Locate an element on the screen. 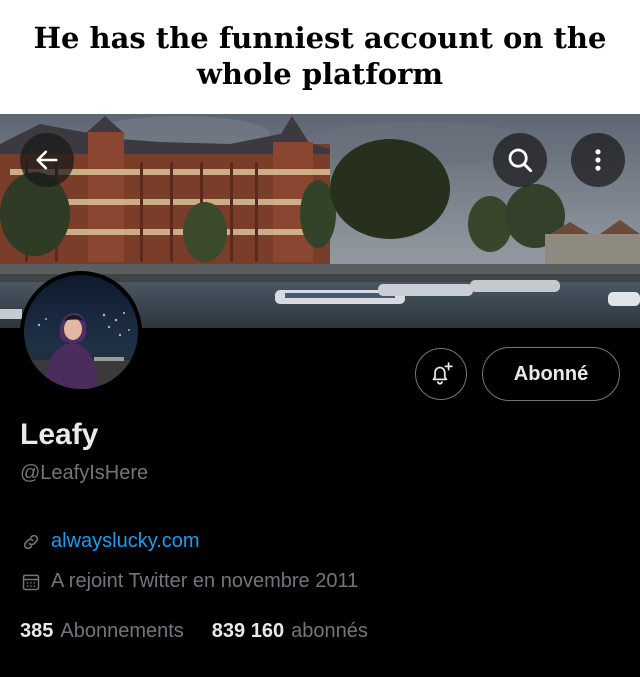 Image resolution: width=640 pixels, height=677 pixels. more-options-button is located at coordinates (598, 160).